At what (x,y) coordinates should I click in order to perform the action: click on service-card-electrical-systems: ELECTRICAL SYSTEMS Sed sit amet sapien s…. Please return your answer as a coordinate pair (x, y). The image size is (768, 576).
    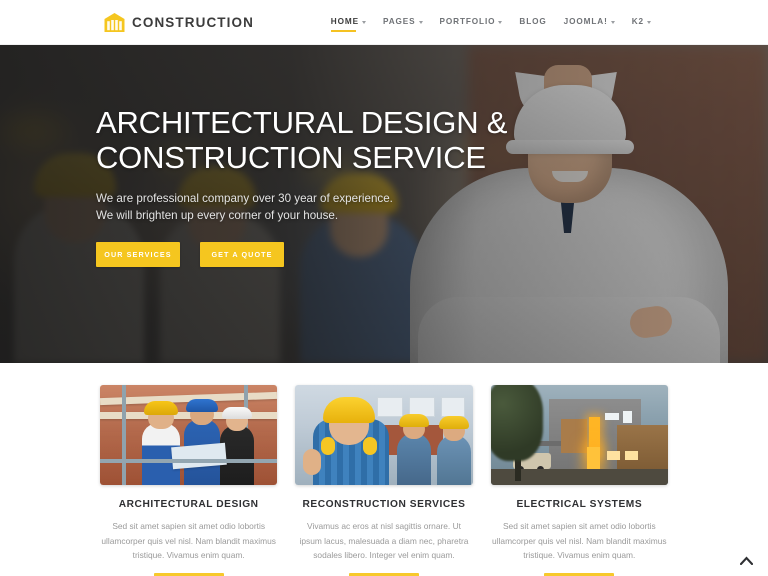
    Looking at the image, I should click on (579, 480).